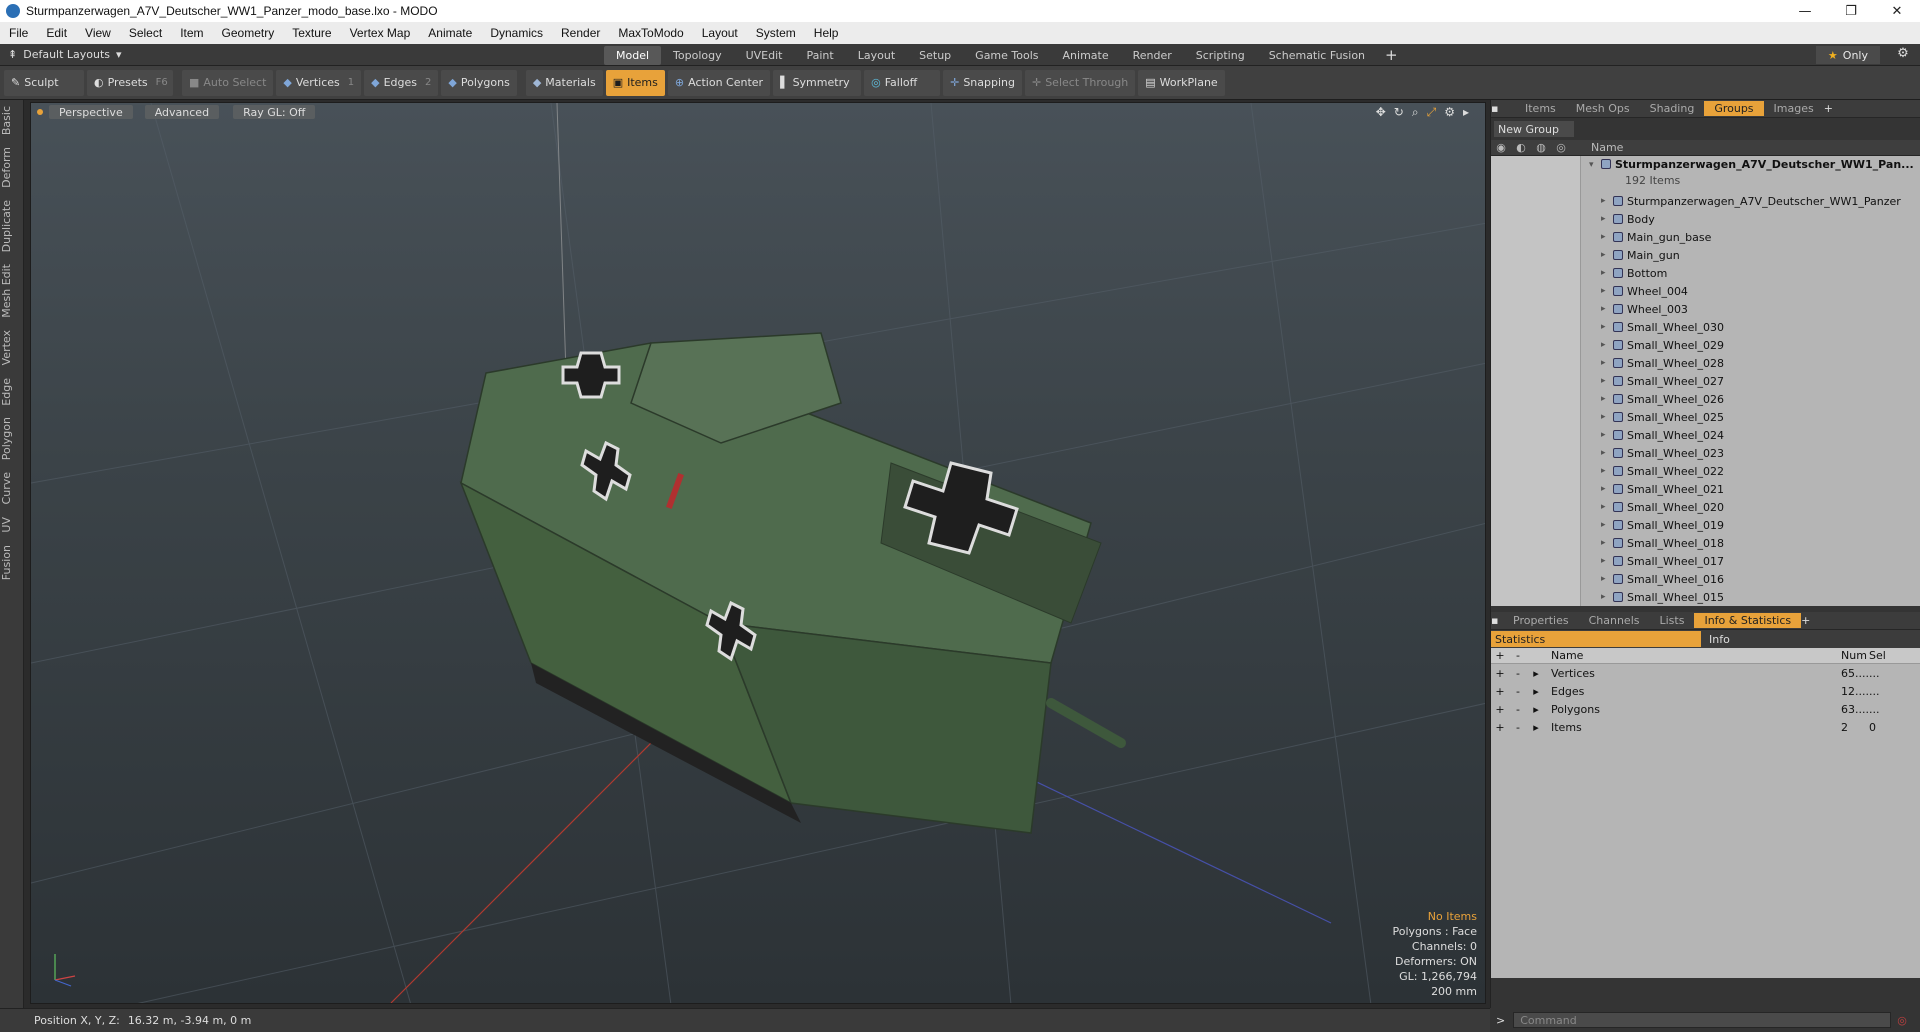 This screenshot has width=1920, height=1032. I want to click on items-button: ▣ Items, so click(635, 82).